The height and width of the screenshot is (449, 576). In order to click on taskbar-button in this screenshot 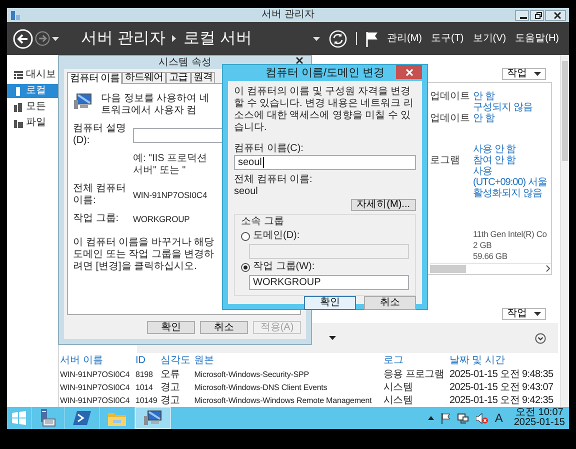, I will do `click(153, 418)`.